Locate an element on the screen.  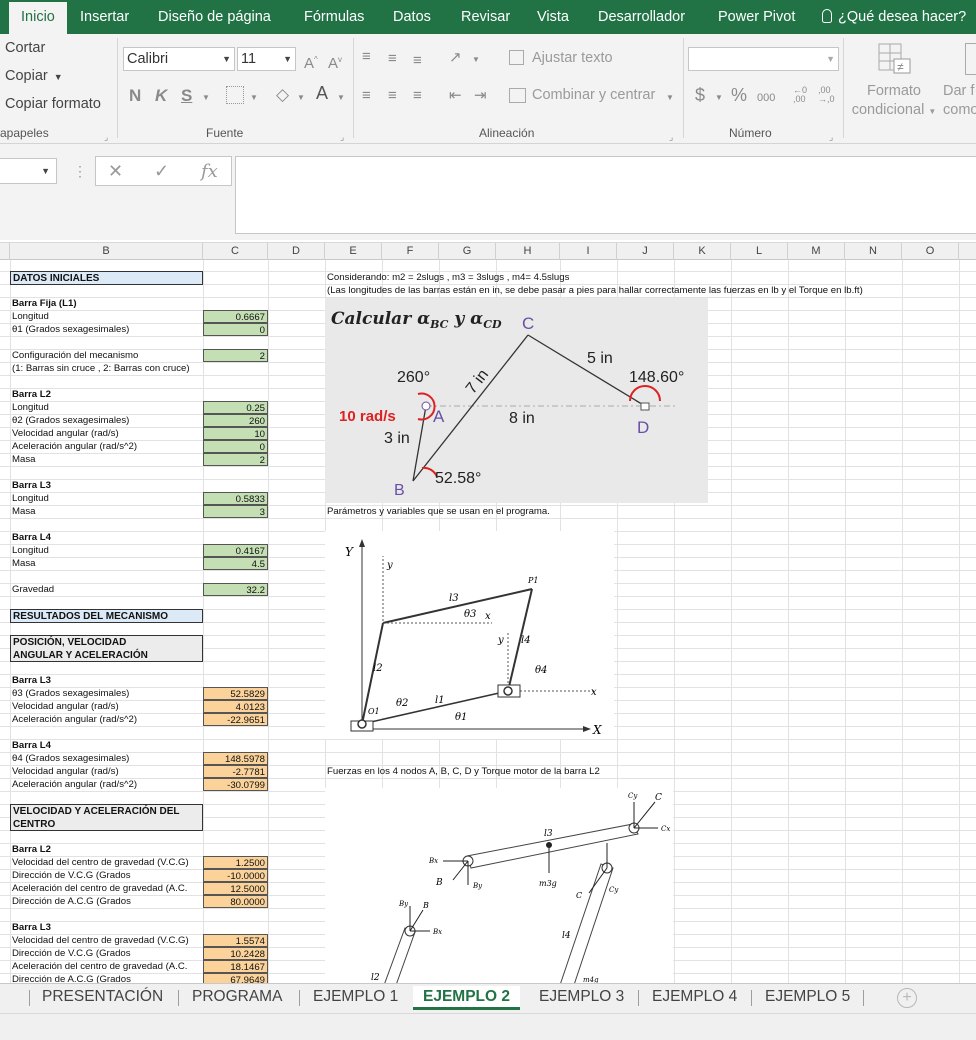
sheet-tab-presentacion: PRESENTACIÓN is located at coordinates (102, 998).